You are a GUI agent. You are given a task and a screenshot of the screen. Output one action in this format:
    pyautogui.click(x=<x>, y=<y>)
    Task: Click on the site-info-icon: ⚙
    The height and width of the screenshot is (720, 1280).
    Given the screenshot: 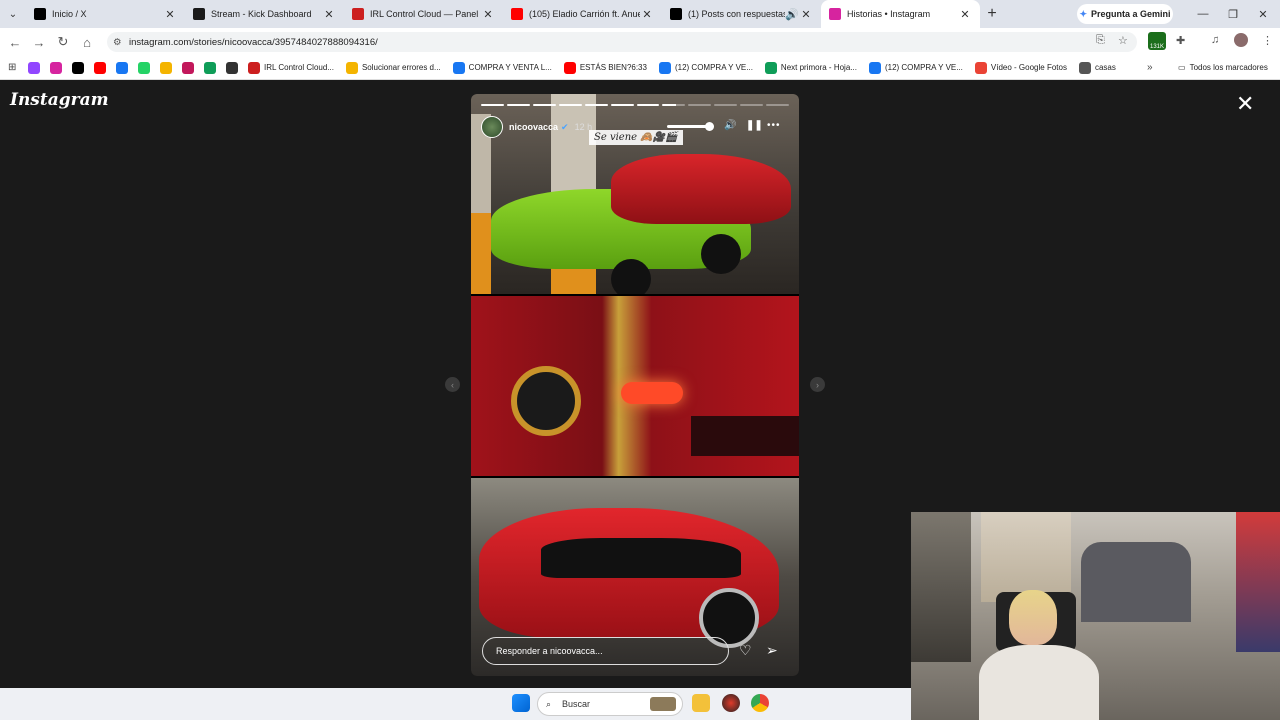 What is the action you would take?
    pyautogui.click(x=117, y=42)
    